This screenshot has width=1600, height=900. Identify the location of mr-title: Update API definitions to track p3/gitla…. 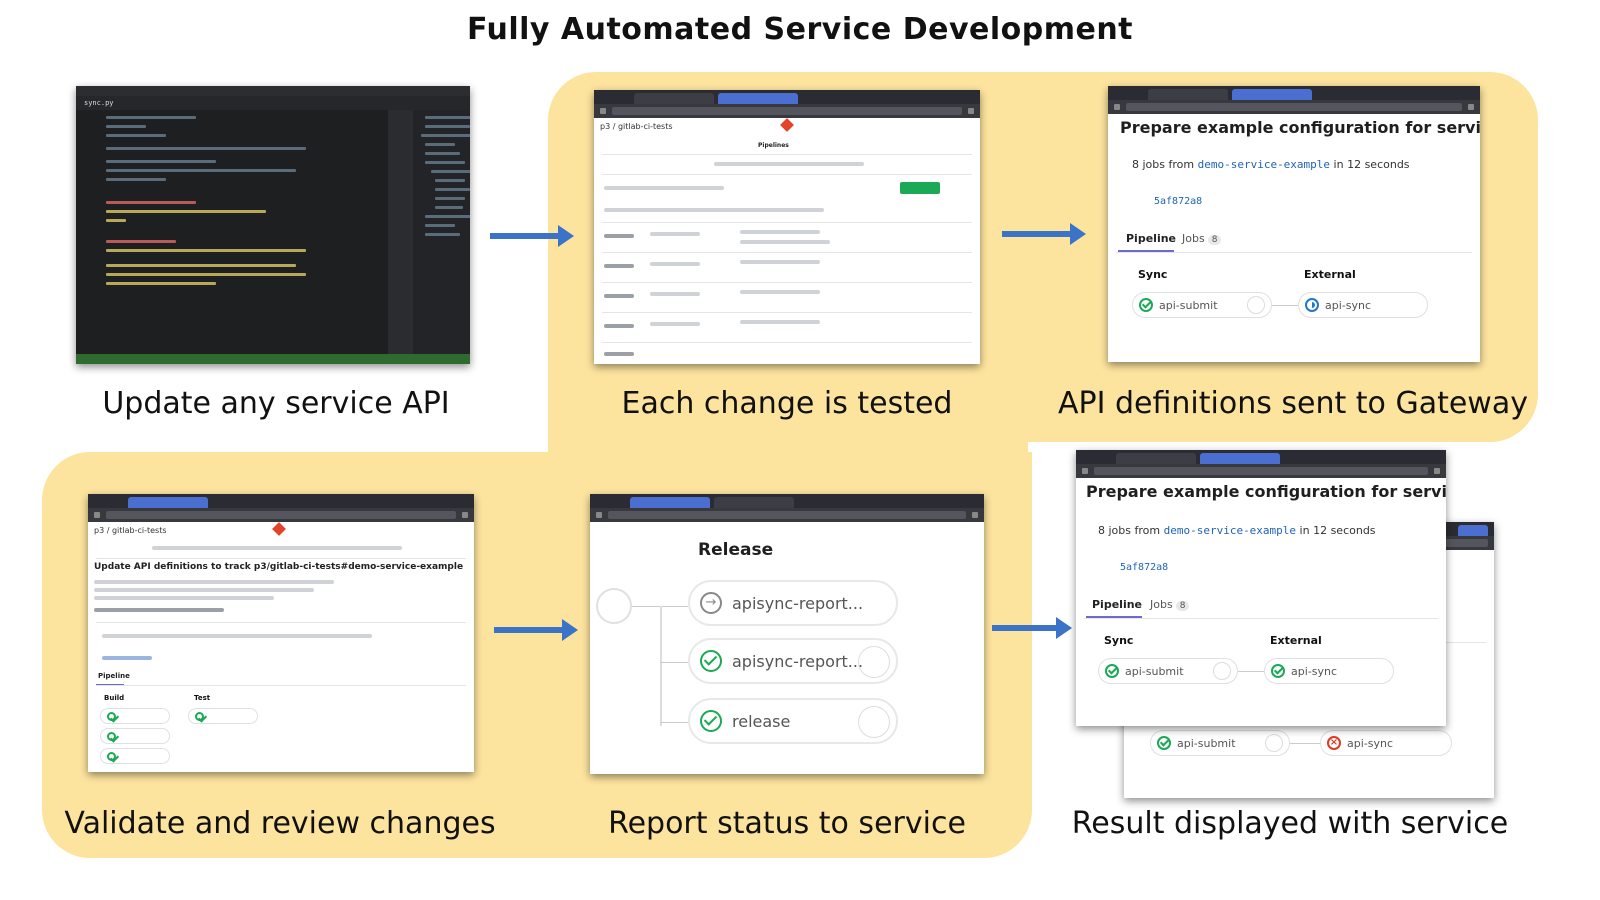
(279, 567).